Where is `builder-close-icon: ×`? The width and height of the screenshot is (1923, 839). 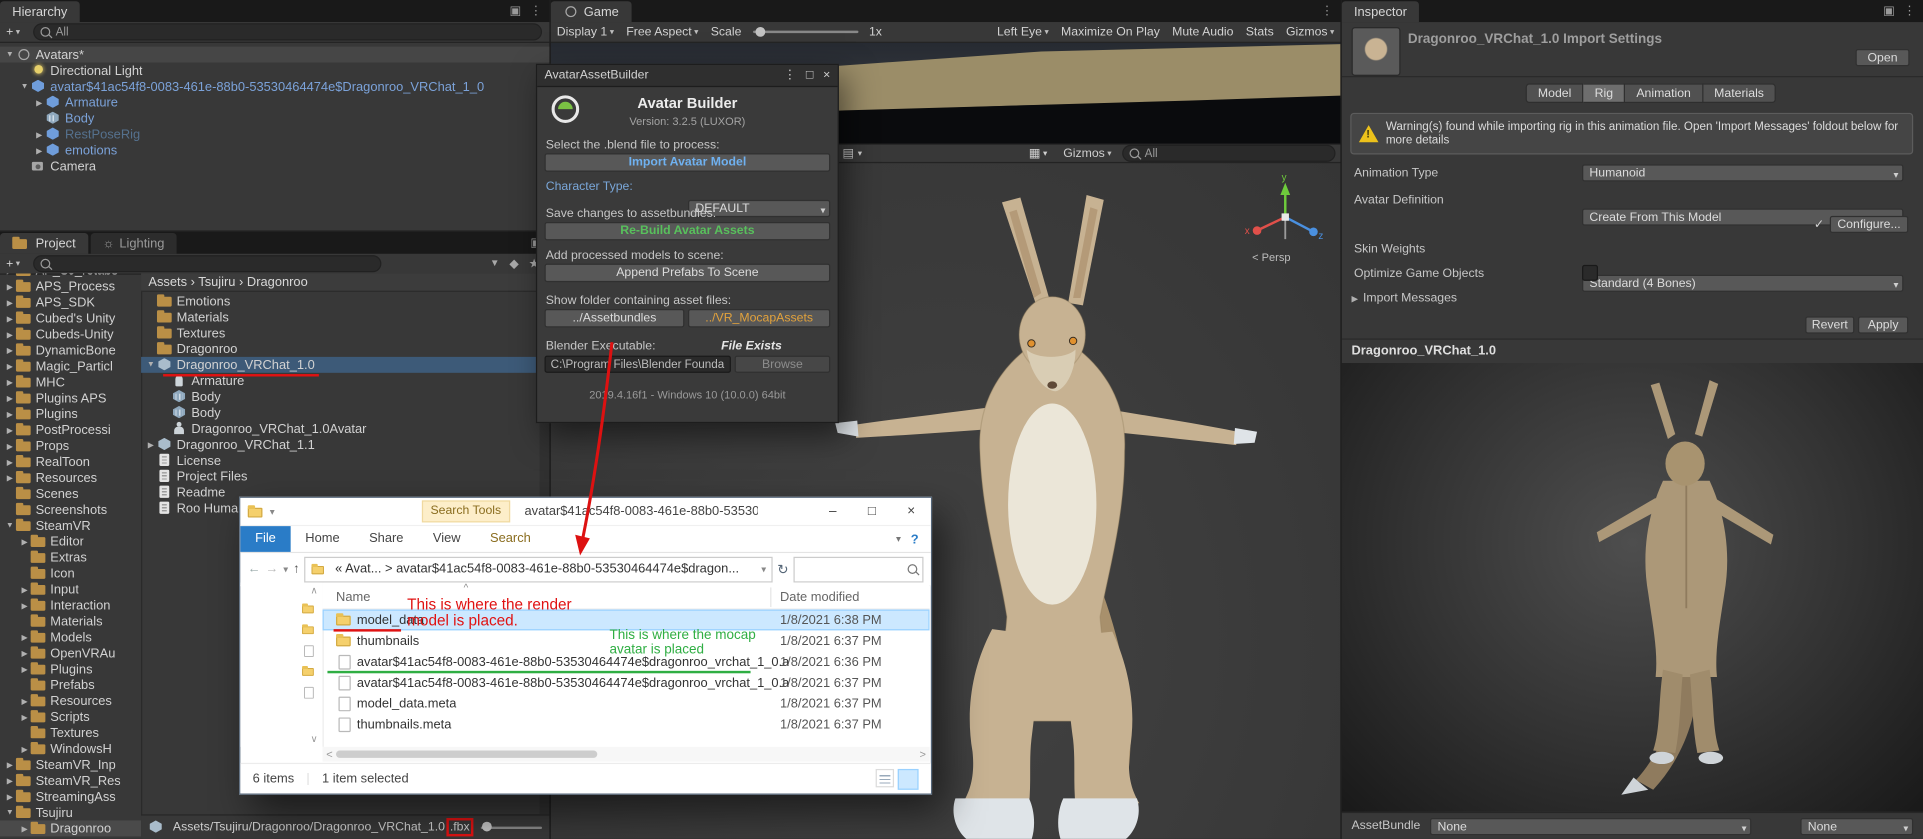 builder-close-icon: × is located at coordinates (826, 75).